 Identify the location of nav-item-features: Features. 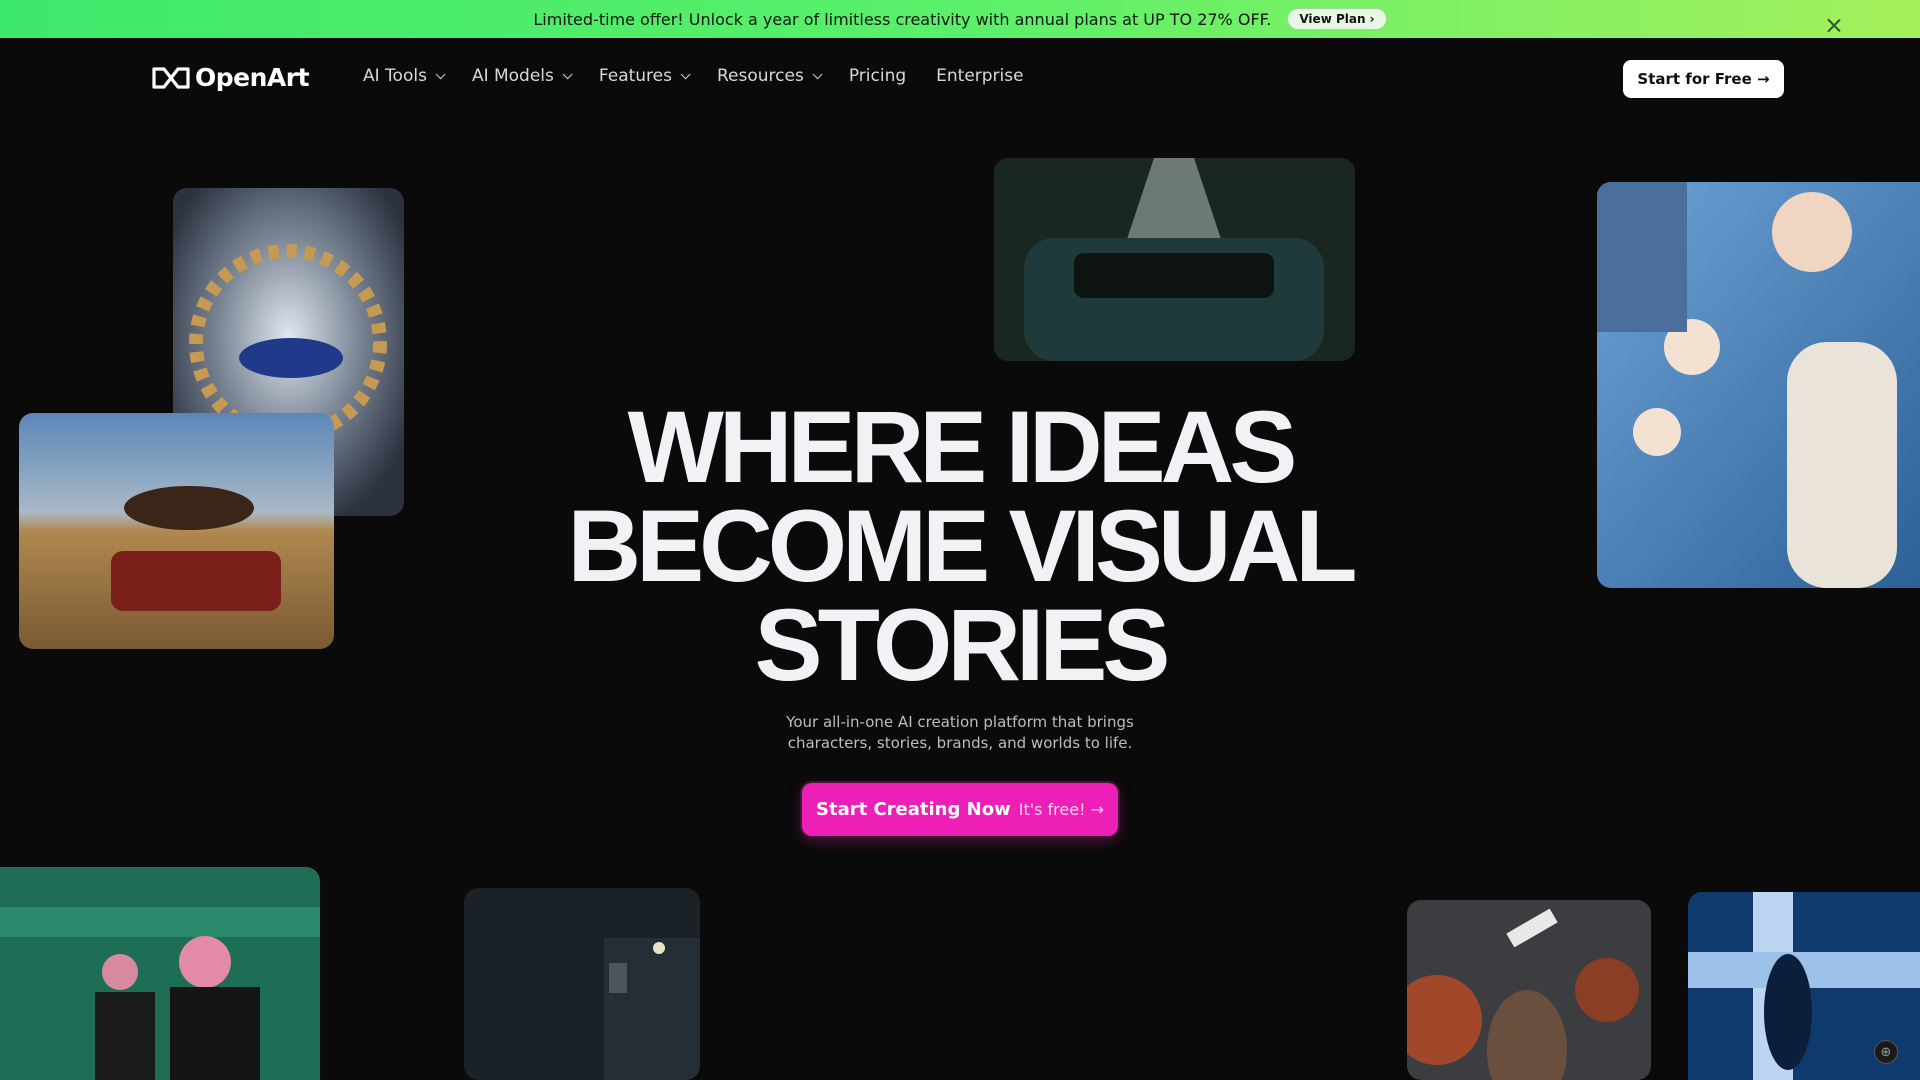
(644, 76).